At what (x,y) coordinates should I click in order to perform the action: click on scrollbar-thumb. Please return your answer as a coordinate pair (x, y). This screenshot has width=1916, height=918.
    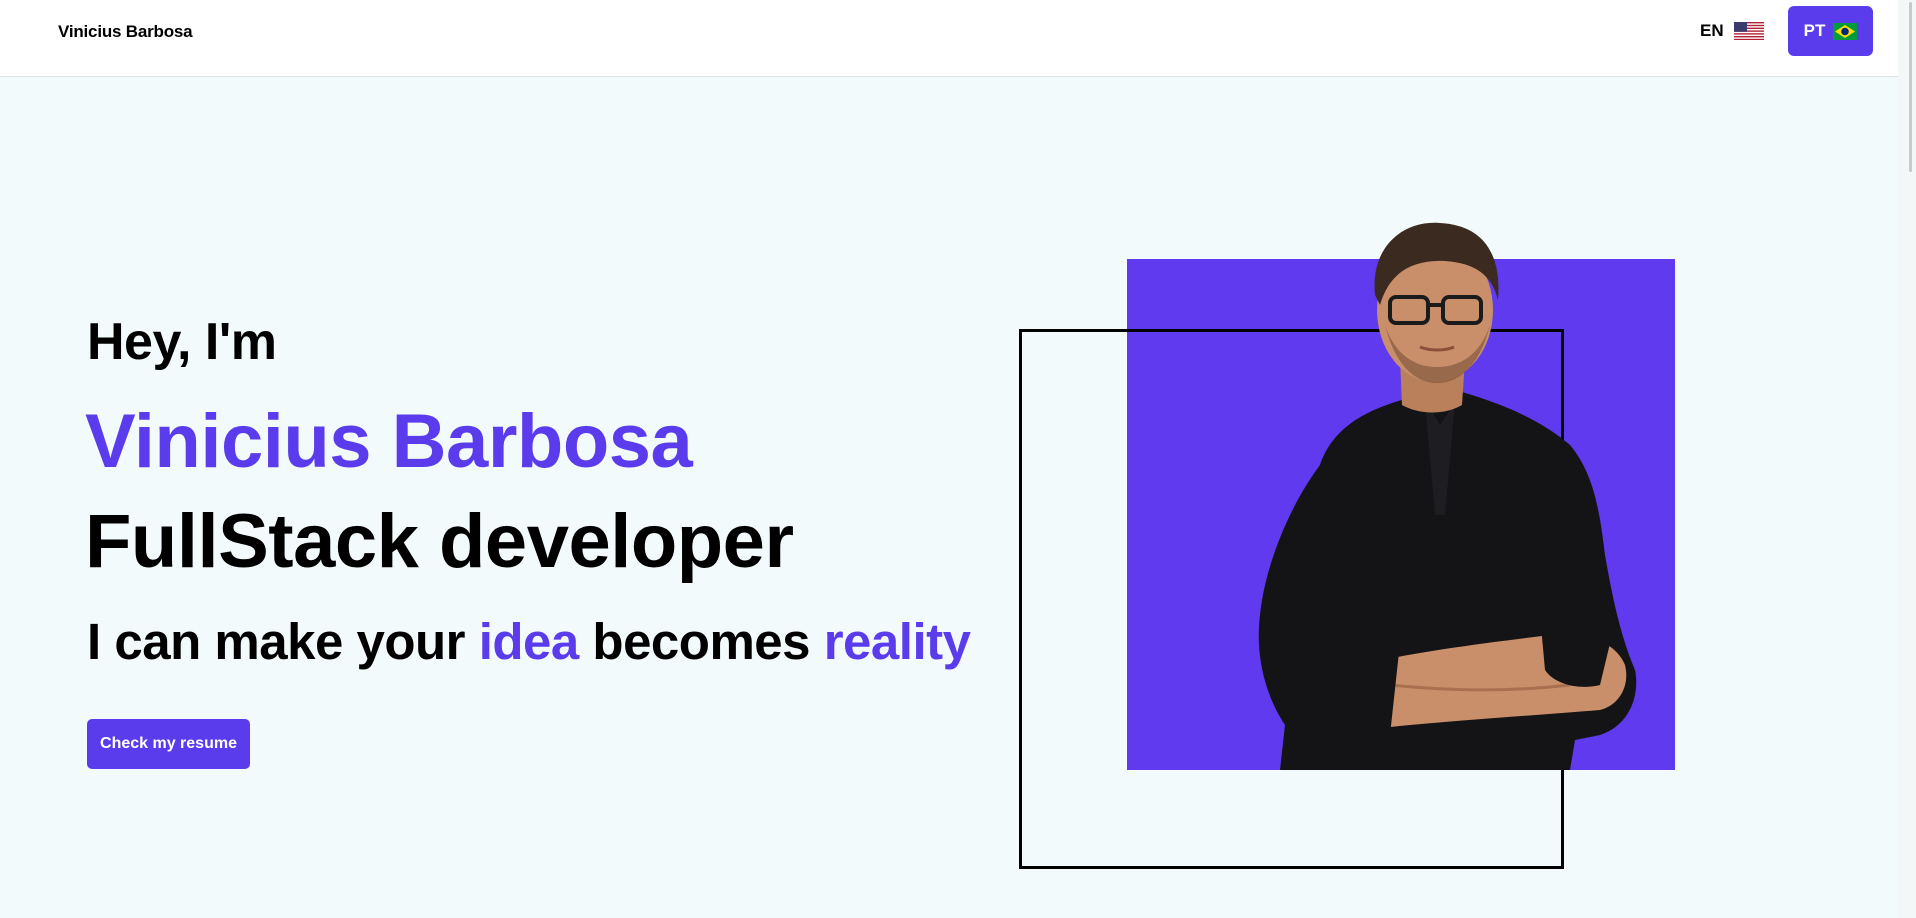
    Looking at the image, I should click on (1910, 87).